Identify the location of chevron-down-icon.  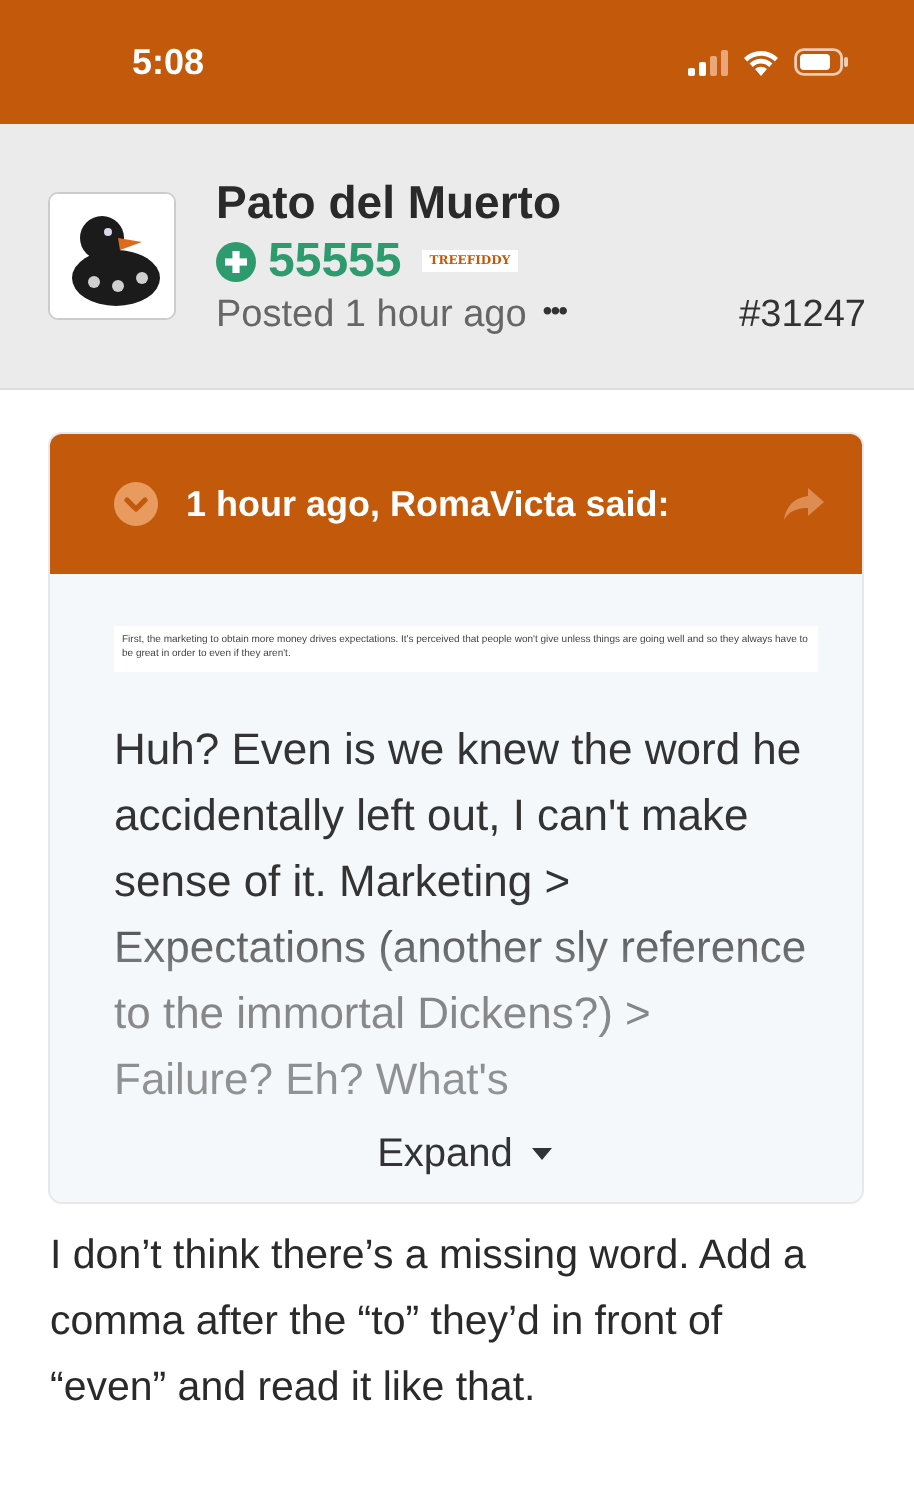
(136, 504).